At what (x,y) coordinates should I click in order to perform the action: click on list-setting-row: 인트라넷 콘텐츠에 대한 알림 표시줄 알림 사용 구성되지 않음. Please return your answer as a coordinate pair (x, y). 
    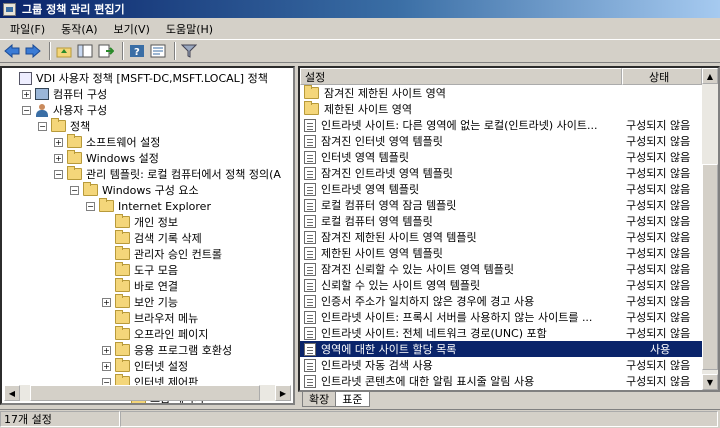
    Looking at the image, I should click on (501, 381).